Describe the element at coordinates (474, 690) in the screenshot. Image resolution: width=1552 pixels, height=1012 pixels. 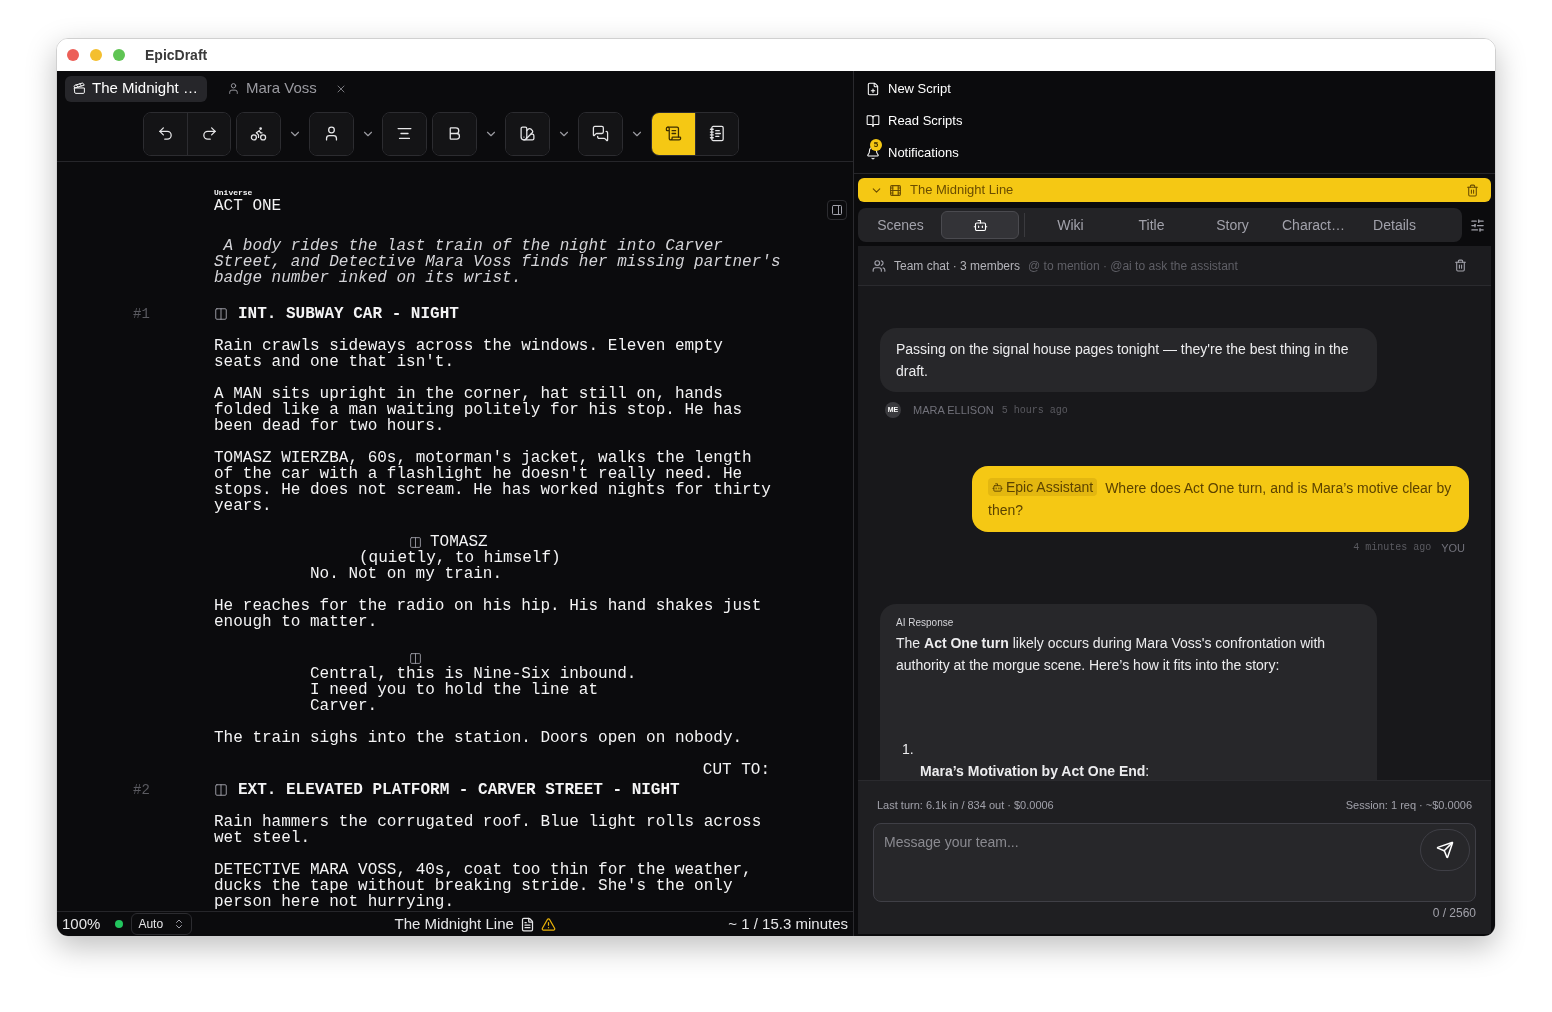
I see `dialogue-text: Central, this is Nine-Six inbound. I need you to hold the line at Carver.` at that location.